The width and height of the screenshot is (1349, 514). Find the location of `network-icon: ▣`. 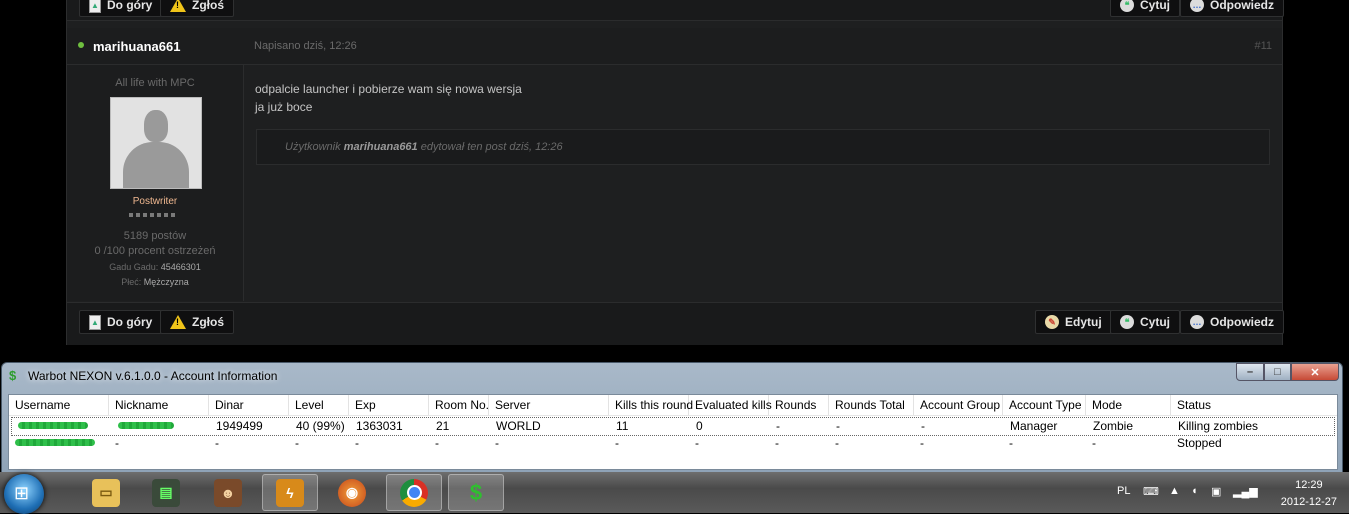

network-icon: ▣ is located at coordinates (1216, 491).